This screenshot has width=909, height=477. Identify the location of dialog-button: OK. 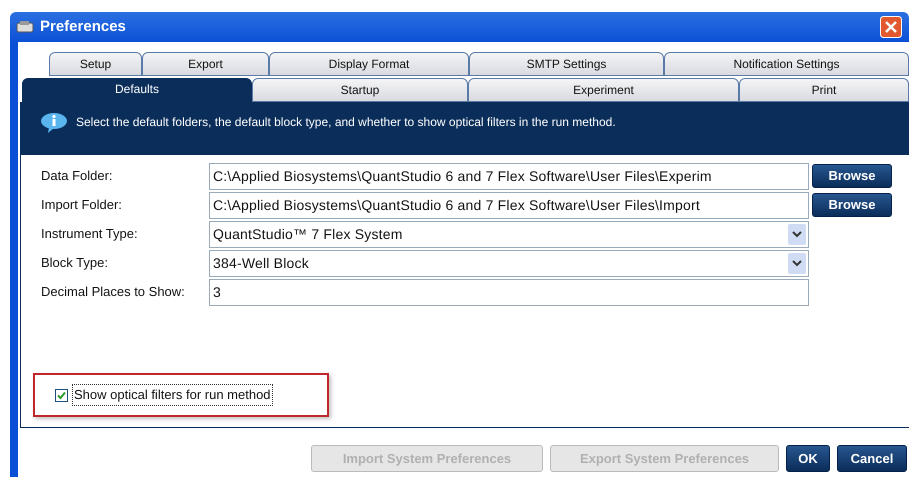
(808, 458).